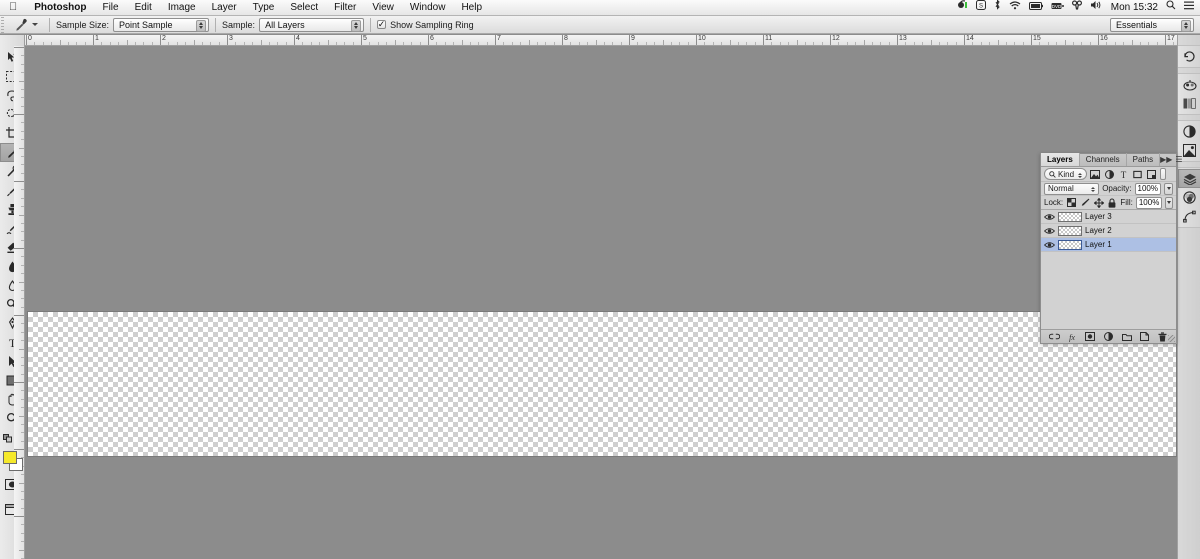 Image resolution: width=1200 pixels, height=559 pixels. I want to click on svg-text: T, so click(1123, 174).